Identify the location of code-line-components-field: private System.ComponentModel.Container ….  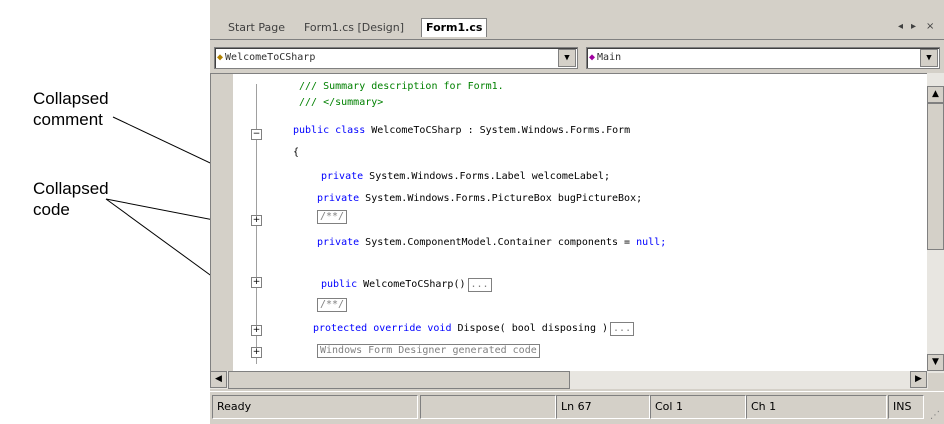
(491, 243).